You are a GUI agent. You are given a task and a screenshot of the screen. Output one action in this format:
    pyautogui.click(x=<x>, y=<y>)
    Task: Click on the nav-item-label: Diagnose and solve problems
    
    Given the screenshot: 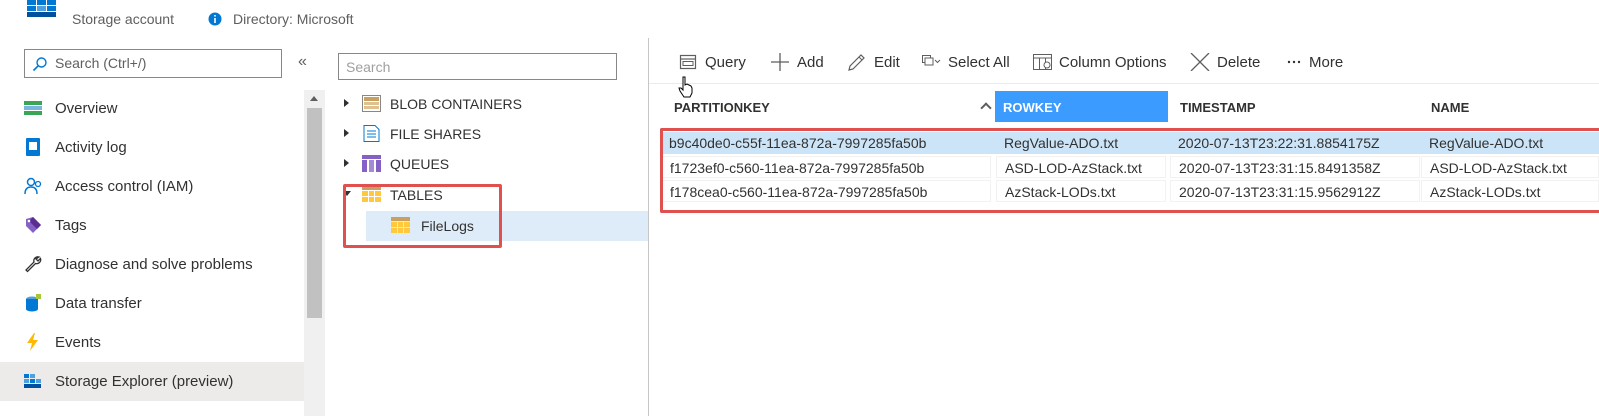 What is the action you would take?
    pyautogui.click(x=154, y=264)
    